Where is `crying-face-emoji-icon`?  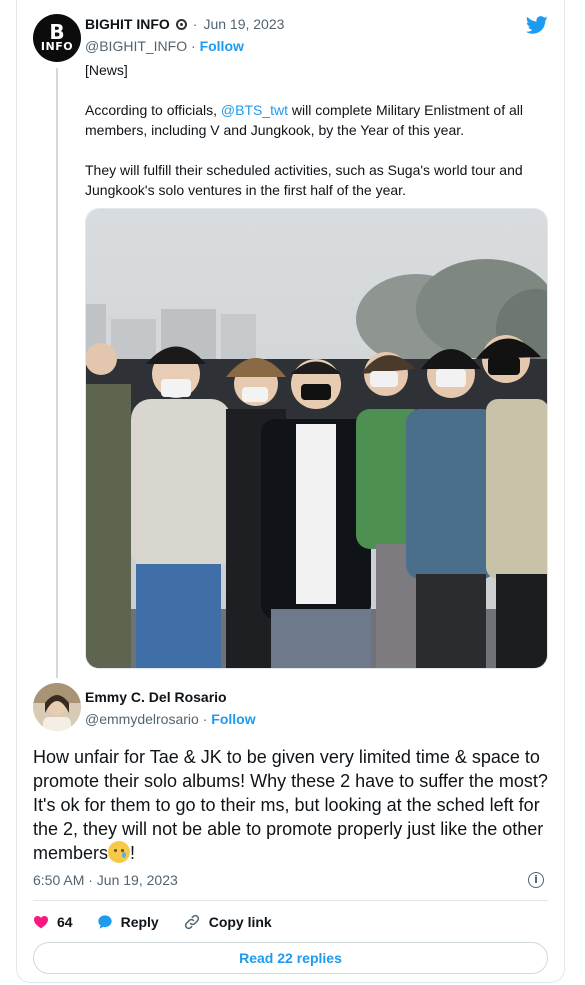 crying-face-emoji-icon is located at coordinates (119, 852).